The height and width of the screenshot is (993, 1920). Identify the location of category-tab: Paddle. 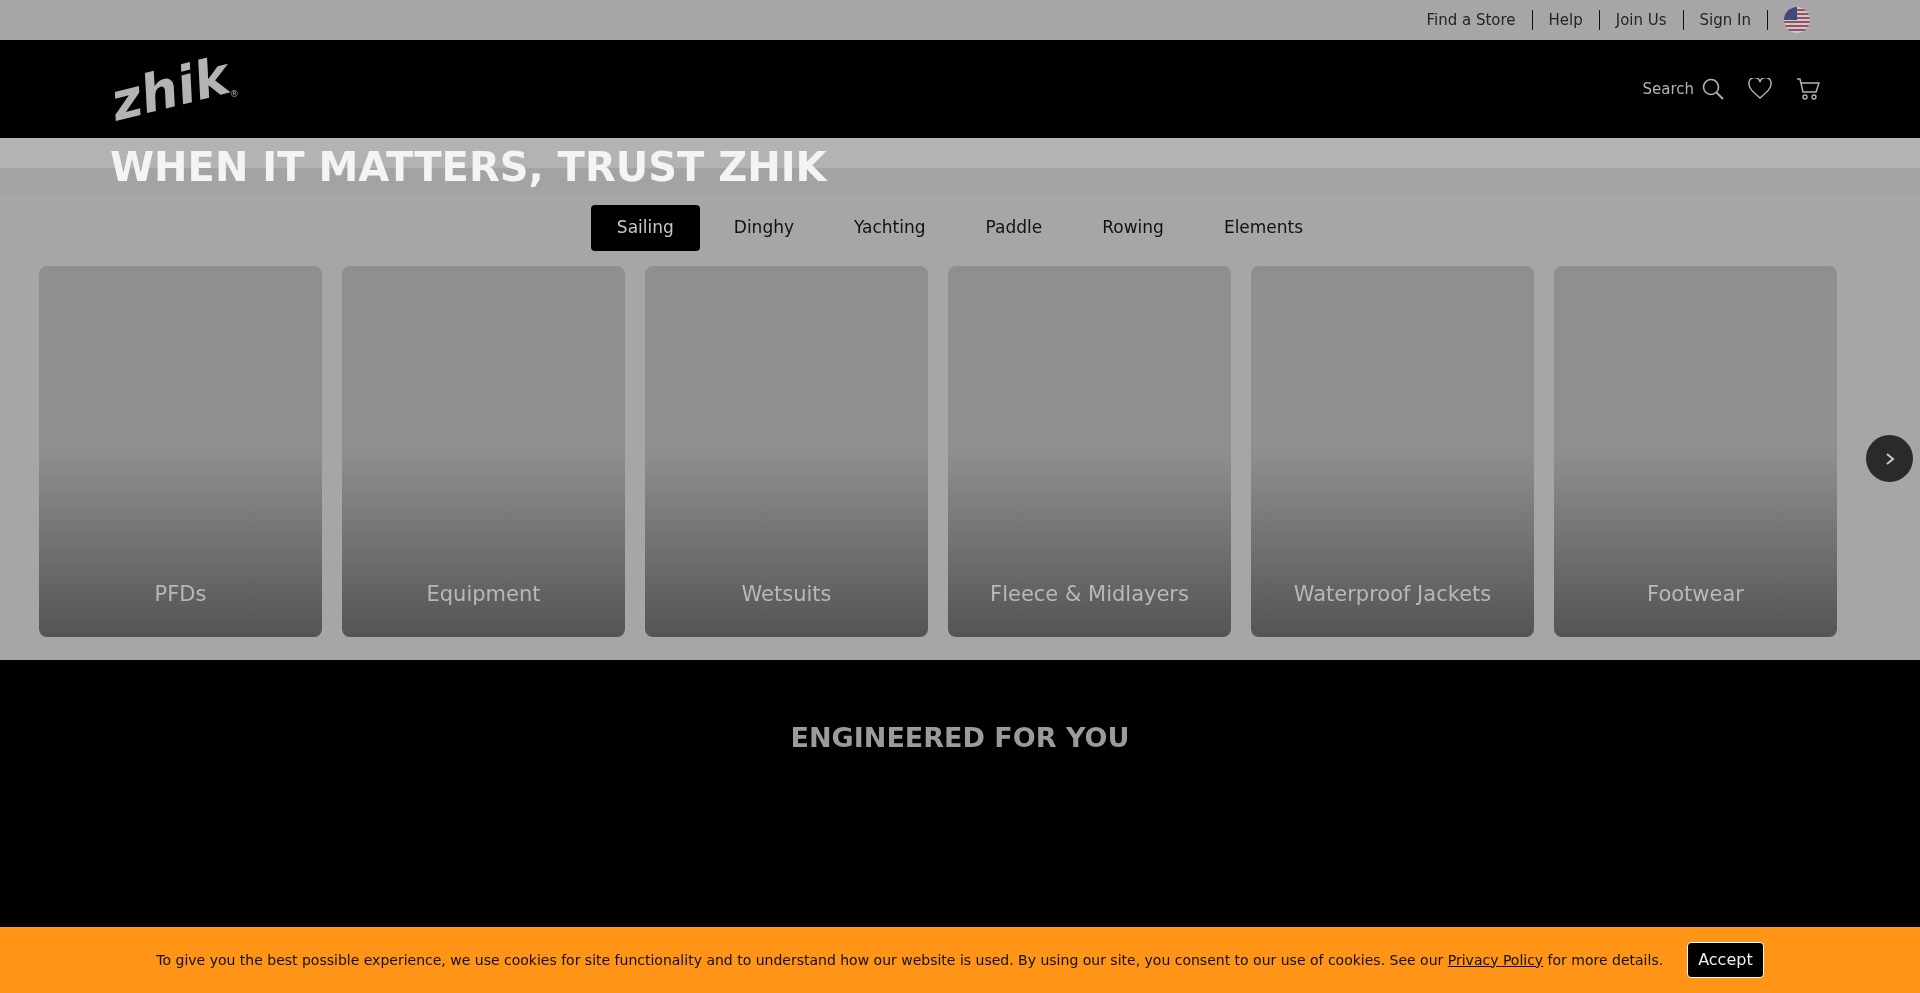
(1014, 228).